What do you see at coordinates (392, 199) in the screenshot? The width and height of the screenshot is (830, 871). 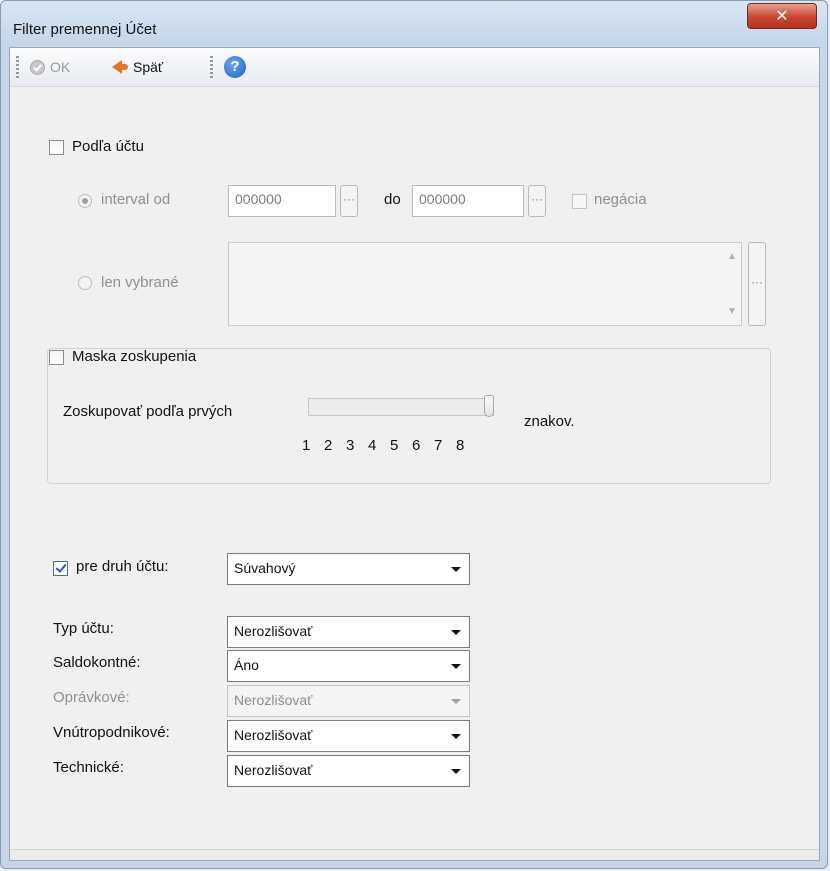 I see `interval-to-label: do` at bounding box center [392, 199].